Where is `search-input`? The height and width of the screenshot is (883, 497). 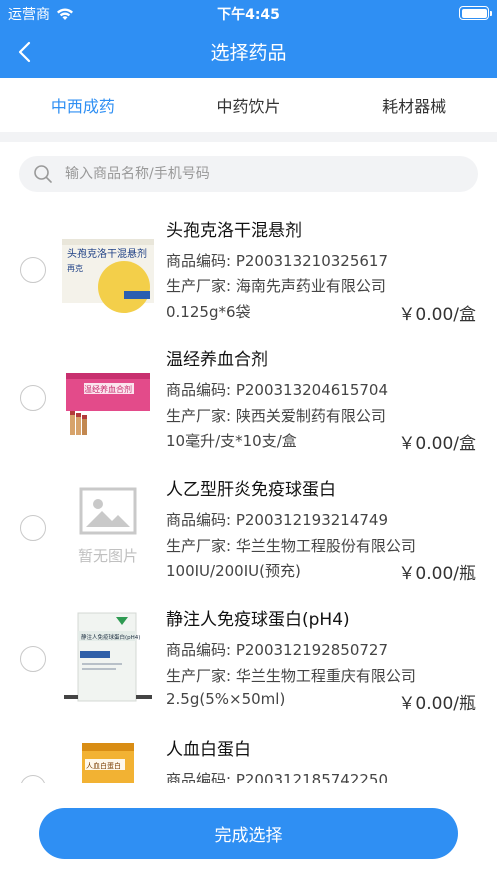
search-input is located at coordinates (255, 174).